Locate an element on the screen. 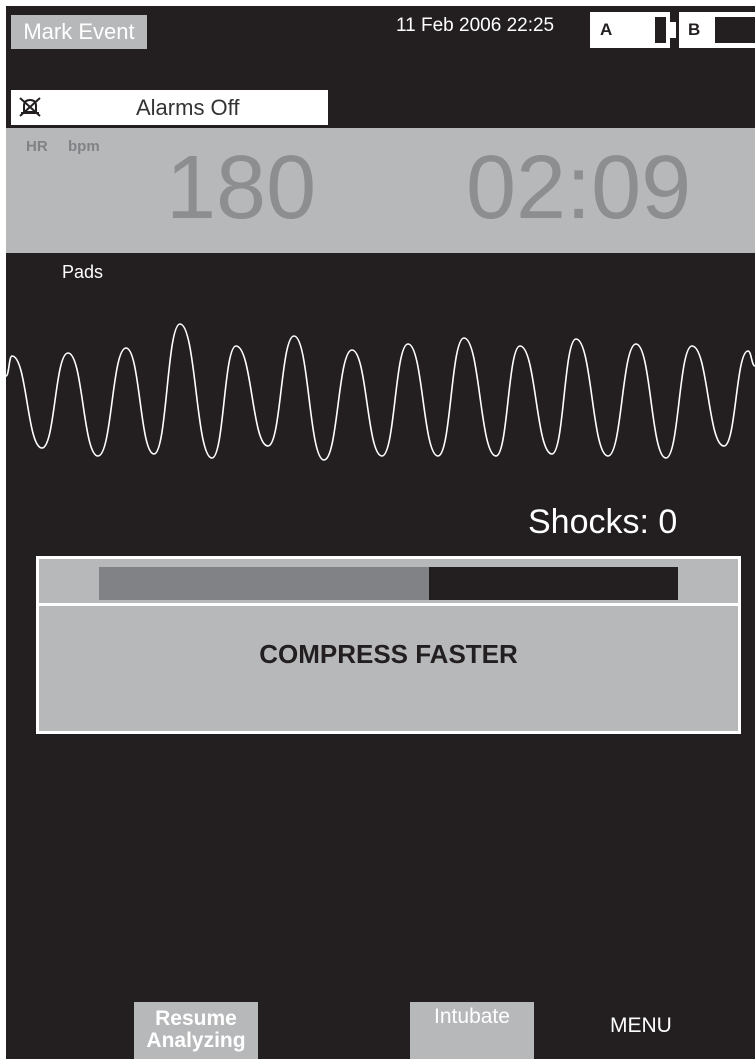 Image resolution: width=755 pixels, height=1059 pixels. alarm-off-icon is located at coordinates (30, 107).